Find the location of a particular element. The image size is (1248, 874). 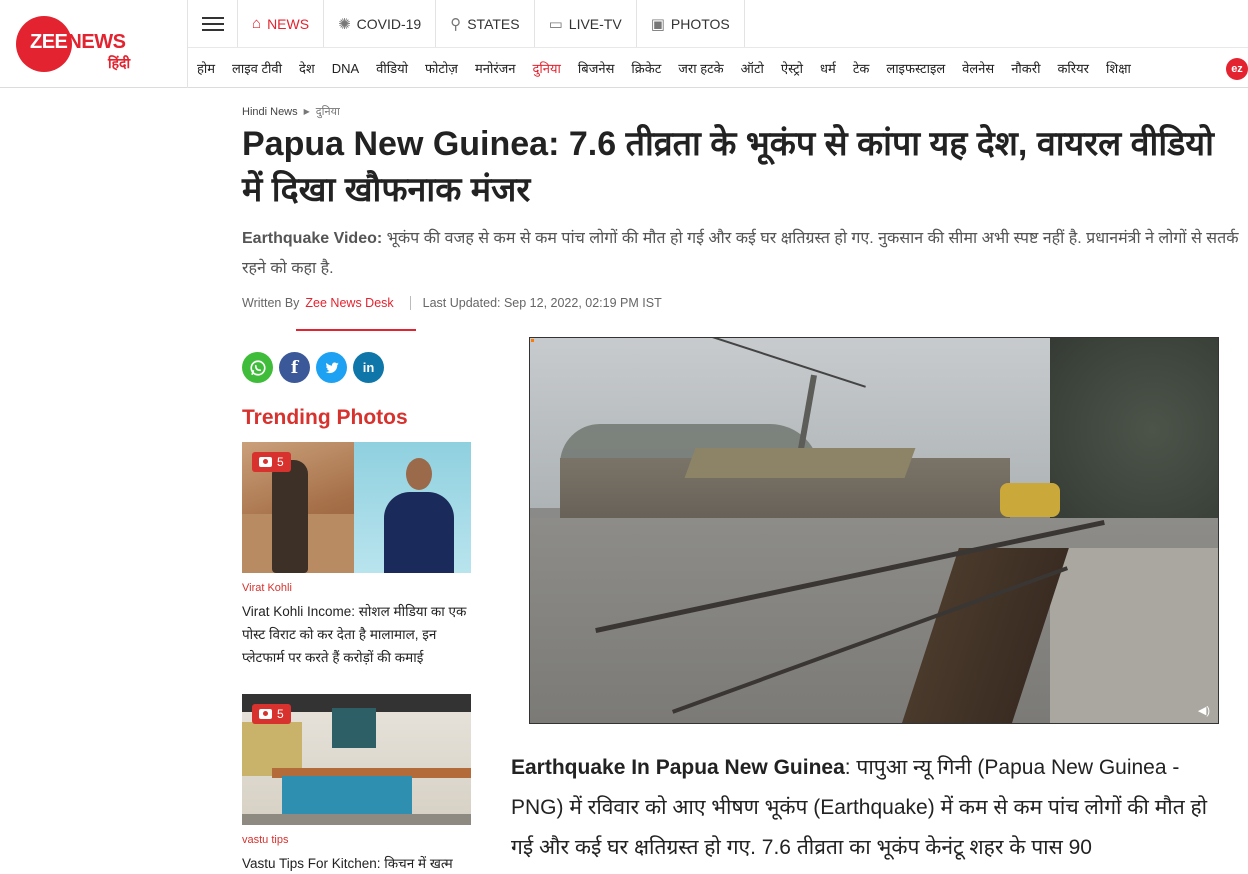

share-bar: f in is located at coordinates (313, 367).